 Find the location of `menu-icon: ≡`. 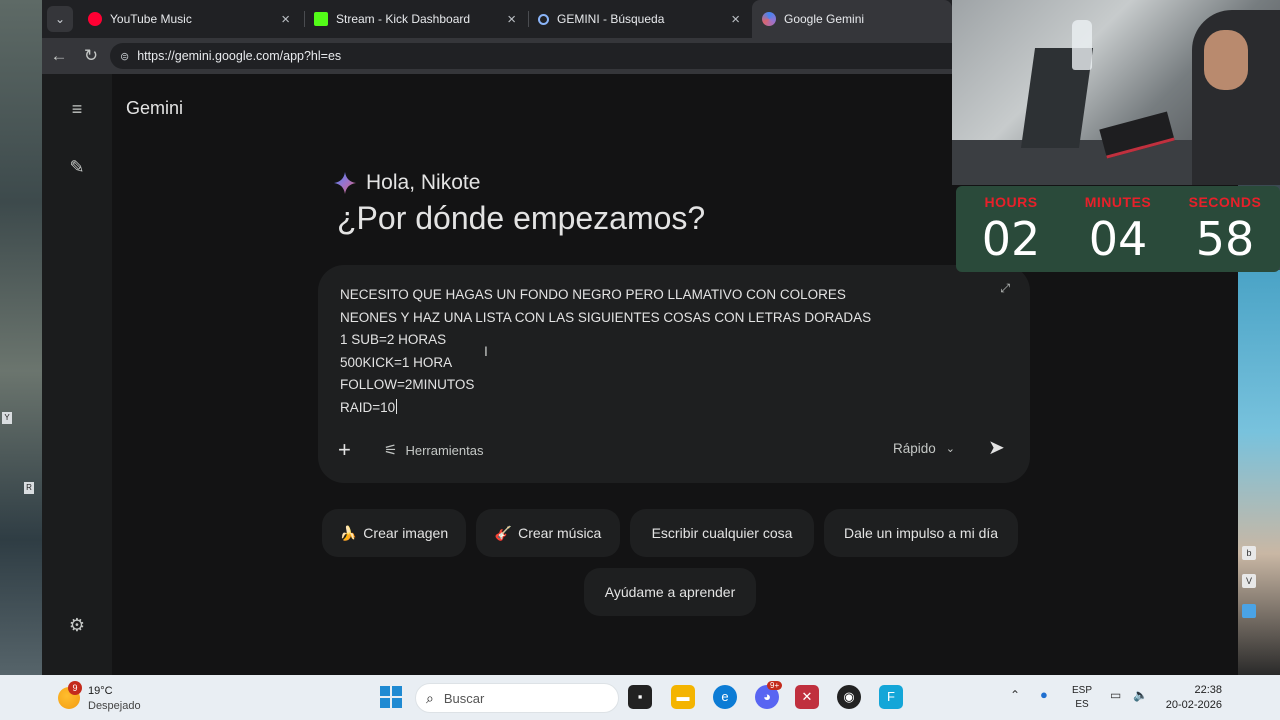

menu-icon: ≡ is located at coordinates (77, 109).